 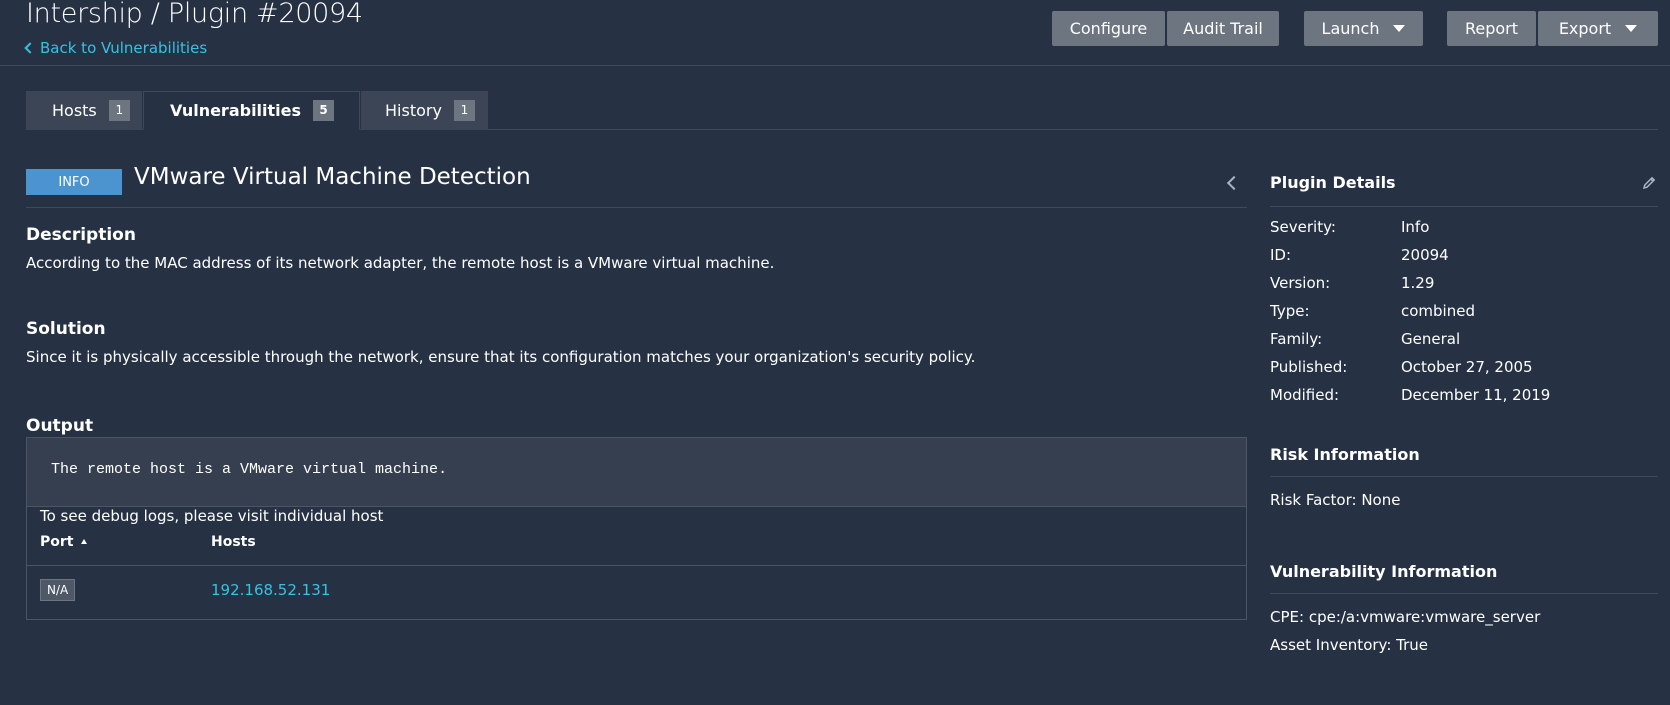 I want to click on vulnerability-information-heading: Vulnerability Information, so click(x=1384, y=571).